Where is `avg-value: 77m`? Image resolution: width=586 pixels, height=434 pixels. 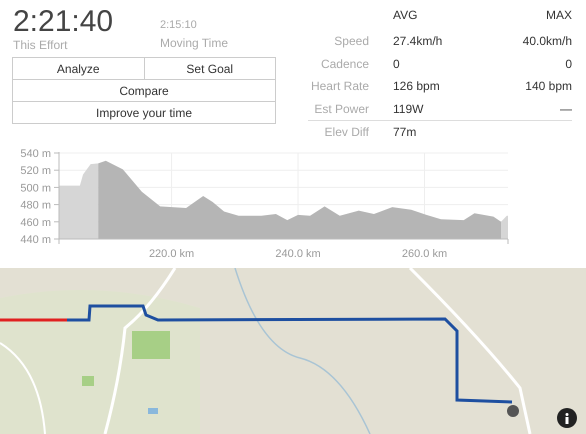
avg-value: 77m is located at coordinates (404, 131).